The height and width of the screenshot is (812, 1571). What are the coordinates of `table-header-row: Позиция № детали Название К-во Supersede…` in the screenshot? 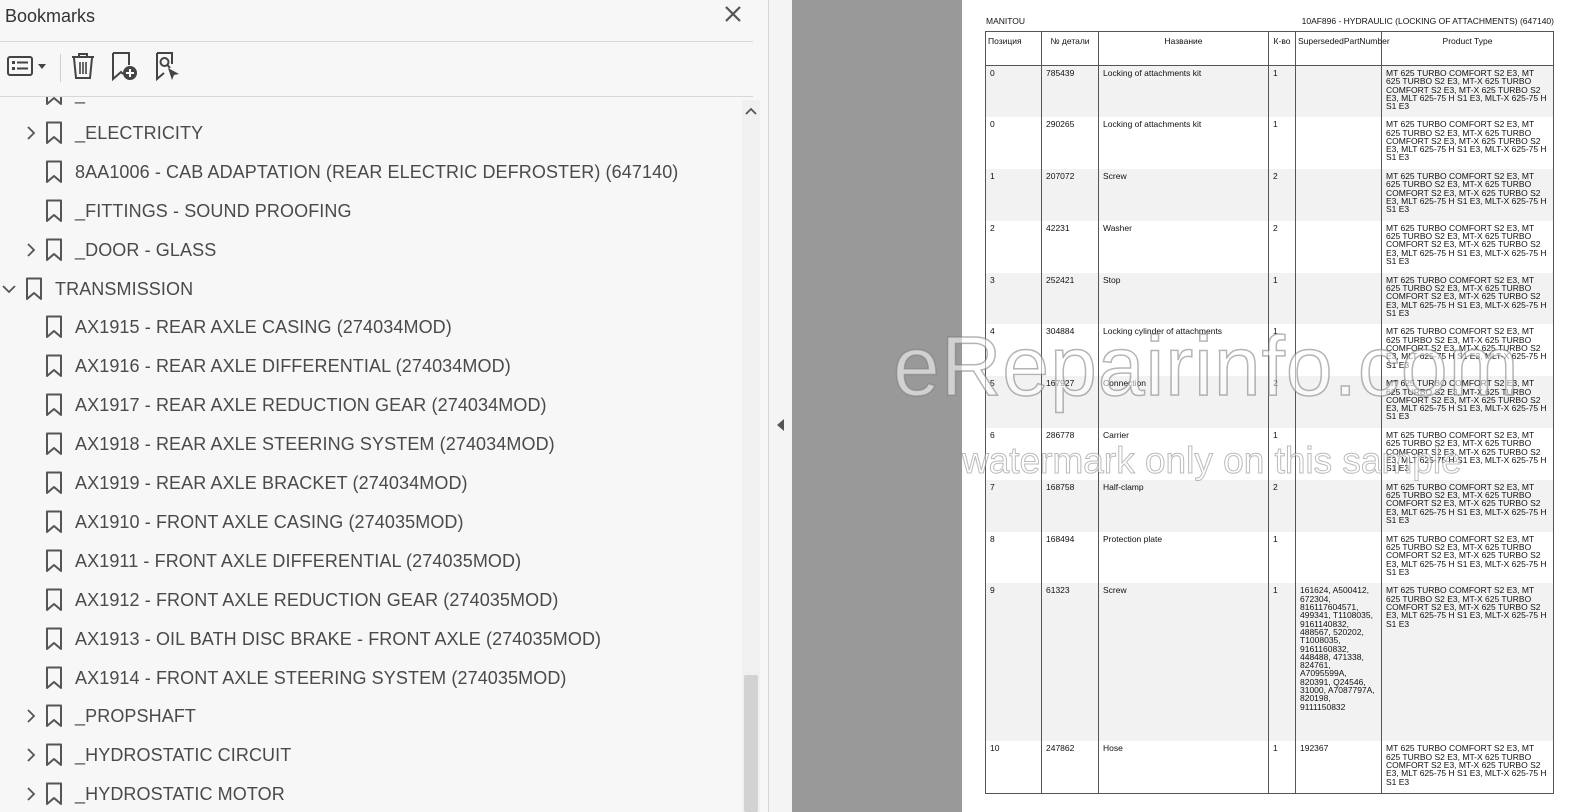 It's located at (1269, 48).